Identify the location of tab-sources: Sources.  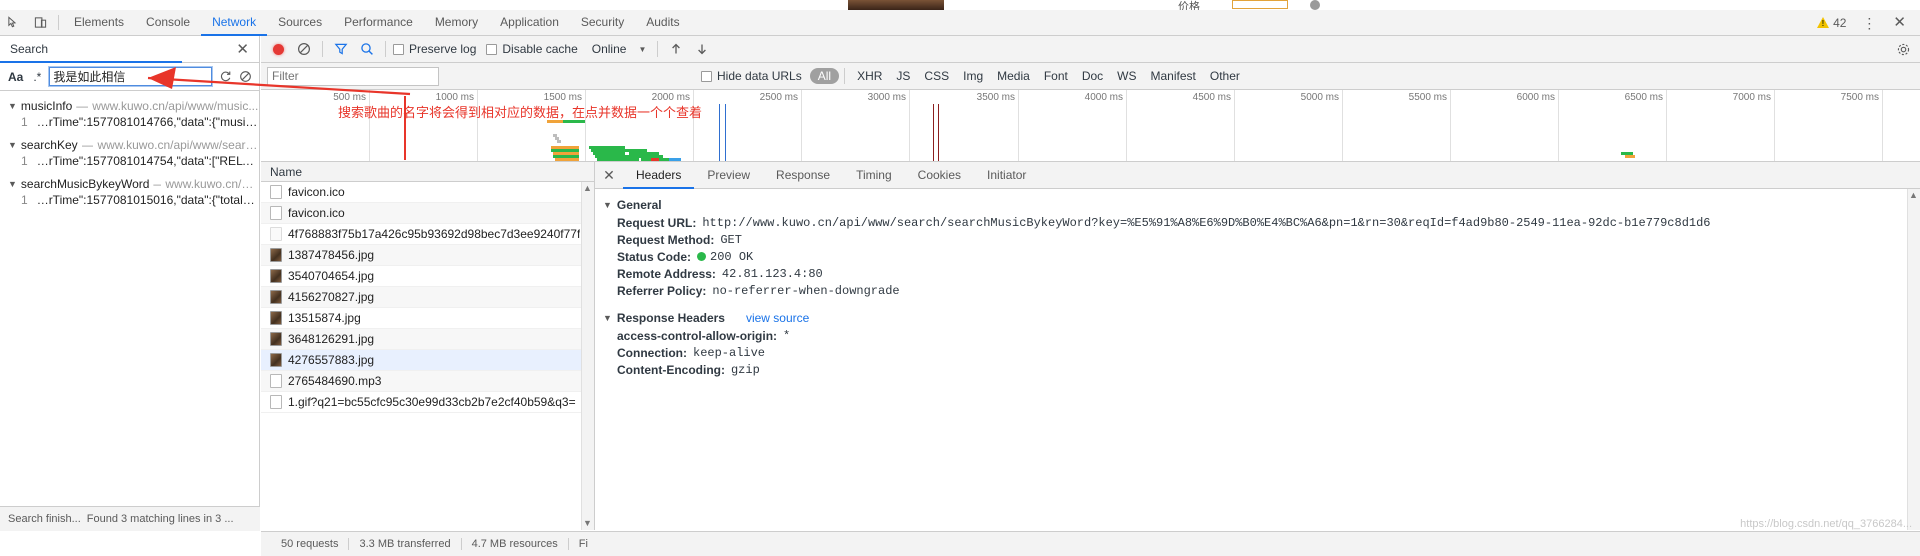
(300, 23).